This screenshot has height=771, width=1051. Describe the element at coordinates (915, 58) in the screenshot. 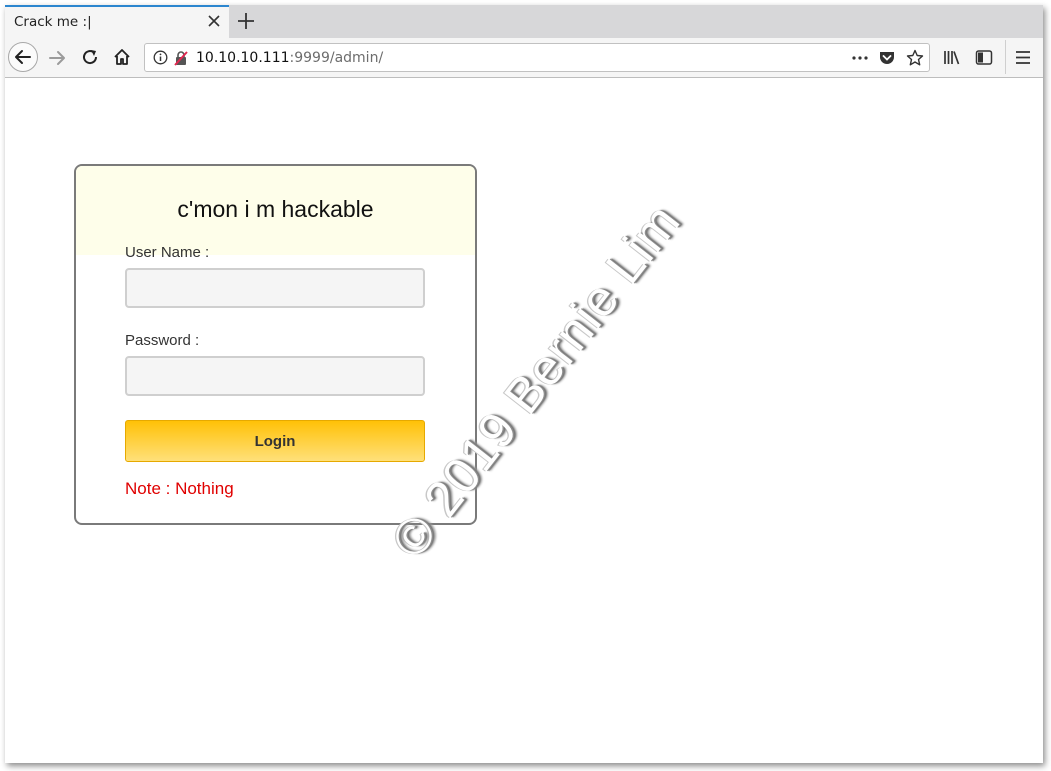

I see `star-icon` at that location.